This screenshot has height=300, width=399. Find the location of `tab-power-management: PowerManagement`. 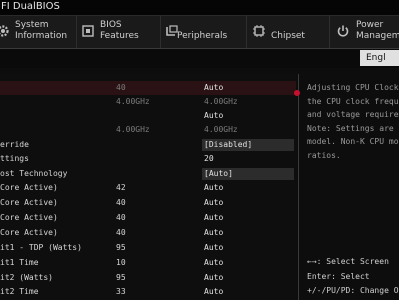

tab-power-management: PowerManagement is located at coordinates (364, 32).